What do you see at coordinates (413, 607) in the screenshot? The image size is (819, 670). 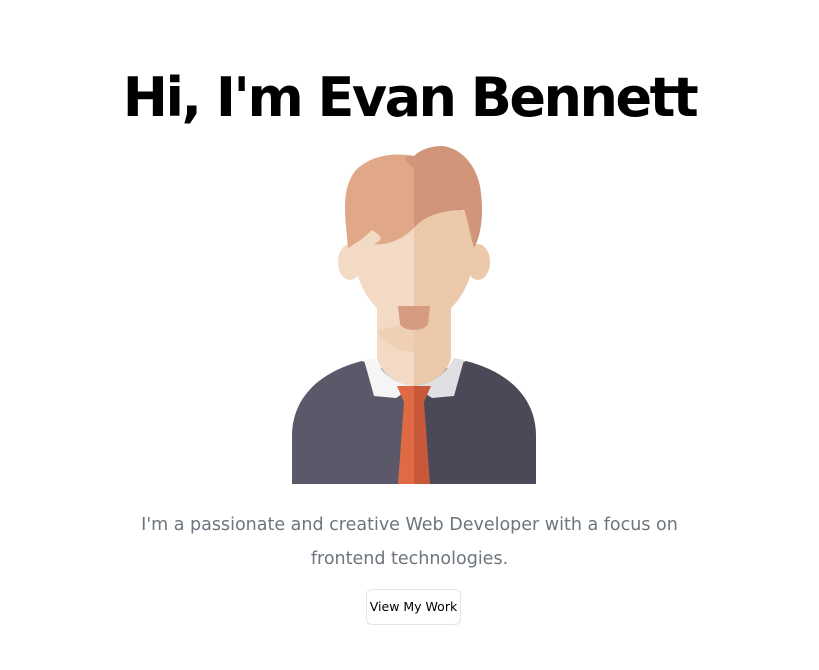 I see `view-my-work-button: View My Work` at bounding box center [413, 607].